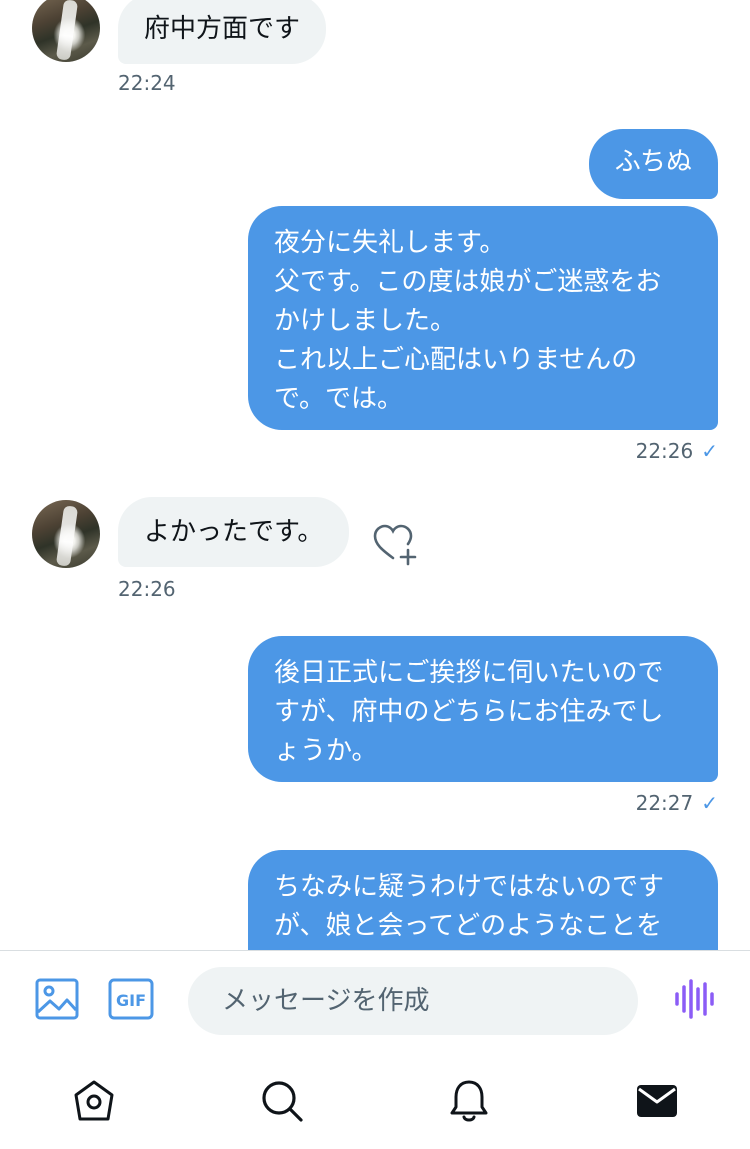 The width and height of the screenshot is (750, 1149). I want to click on message-text: よかったです。, so click(234, 532).